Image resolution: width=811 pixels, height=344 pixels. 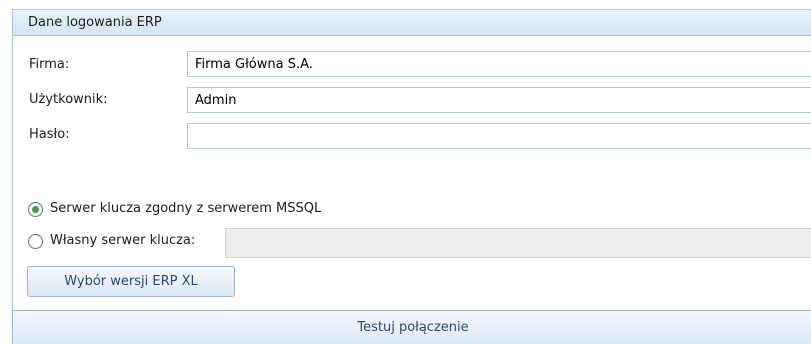 What do you see at coordinates (499, 136) in the screenshot?
I see `haslo-input` at bounding box center [499, 136].